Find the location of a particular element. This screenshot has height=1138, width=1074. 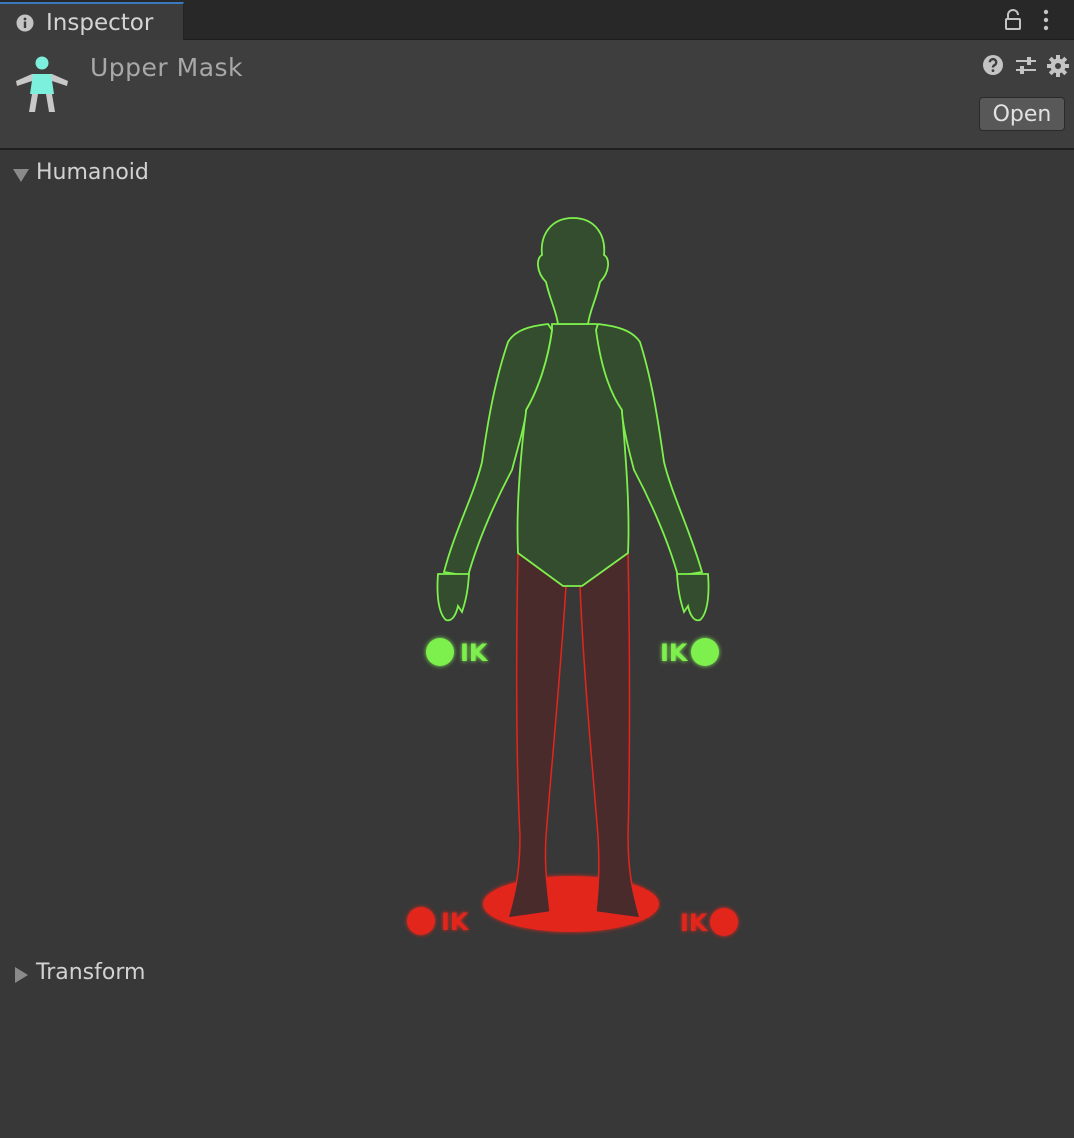

help-icon is located at coordinates (993, 65).